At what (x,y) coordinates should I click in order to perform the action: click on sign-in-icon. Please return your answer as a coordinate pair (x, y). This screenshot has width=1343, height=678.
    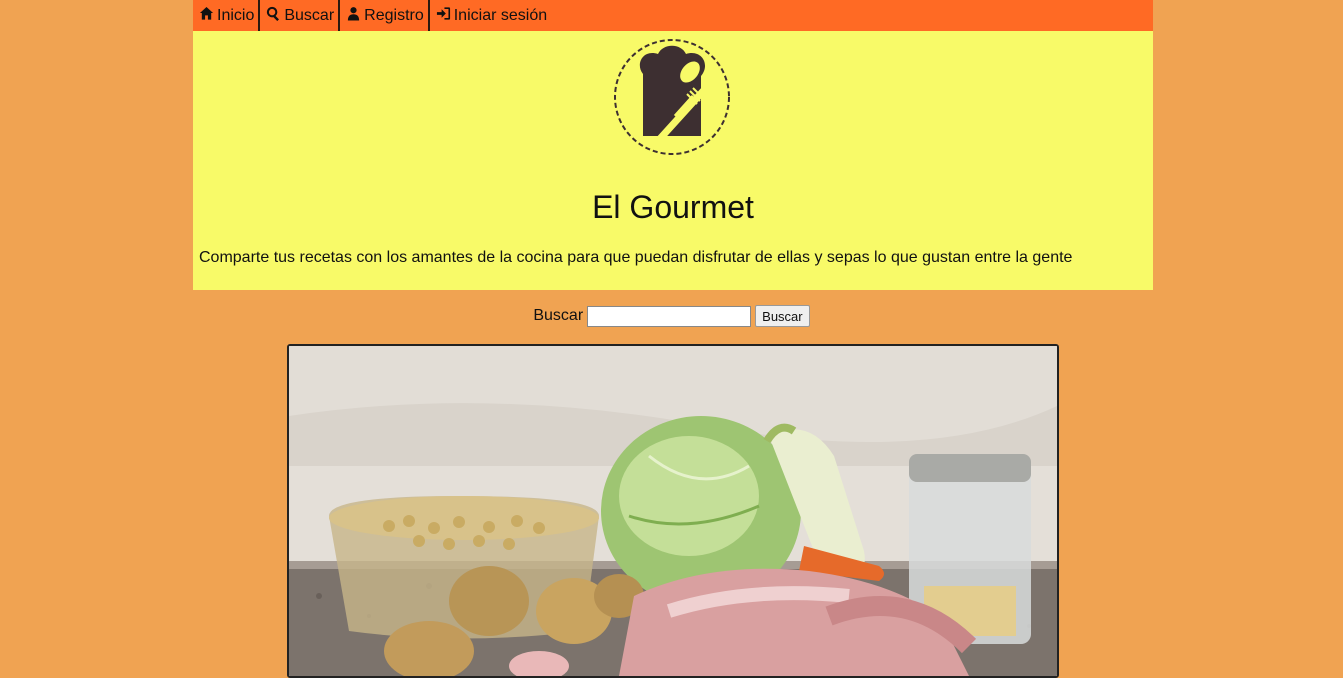
    Looking at the image, I should click on (445, 16).